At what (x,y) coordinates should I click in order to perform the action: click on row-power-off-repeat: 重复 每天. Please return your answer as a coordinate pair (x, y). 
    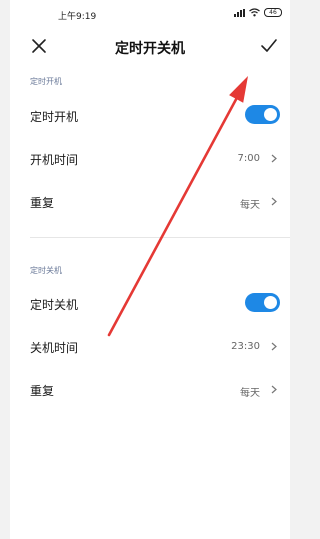
    Looking at the image, I should click on (150, 389).